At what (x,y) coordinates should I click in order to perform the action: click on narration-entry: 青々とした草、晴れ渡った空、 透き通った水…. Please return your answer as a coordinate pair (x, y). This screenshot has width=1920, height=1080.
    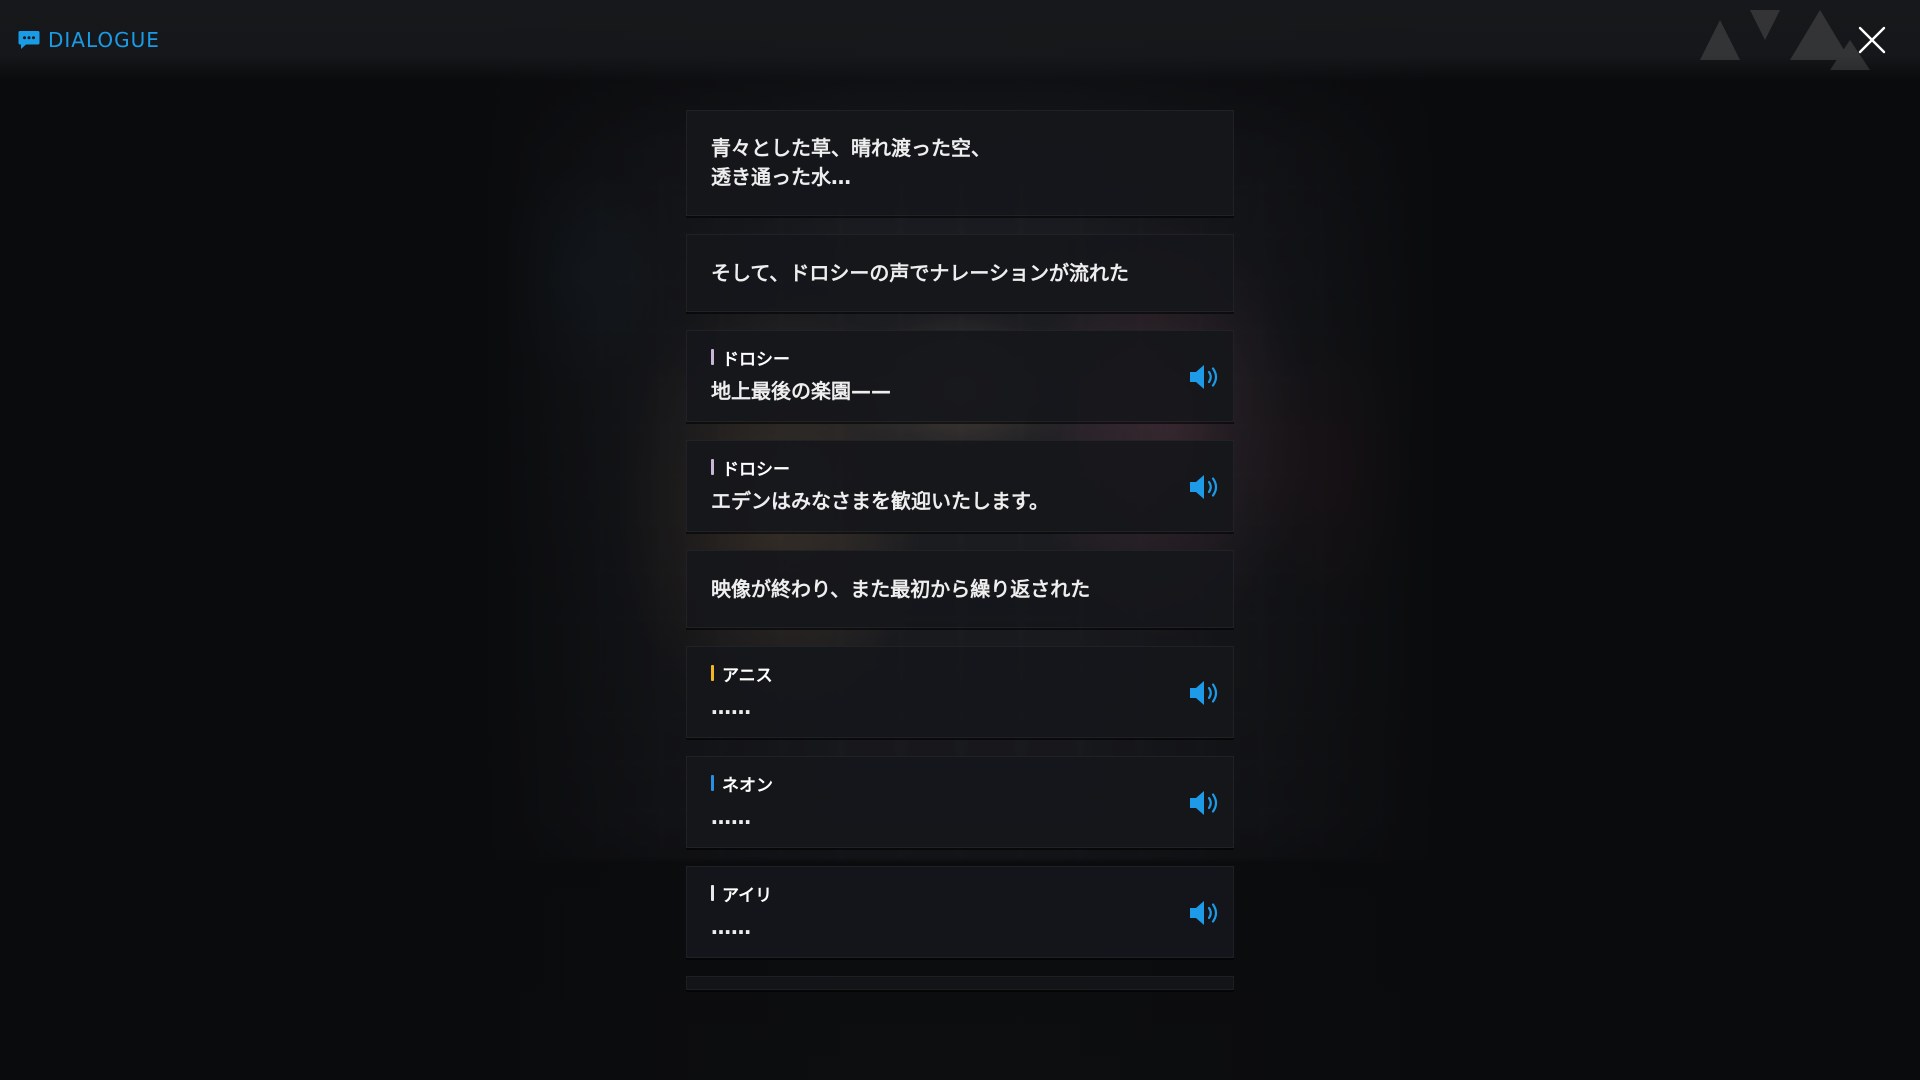
    Looking at the image, I should click on (960, 163).